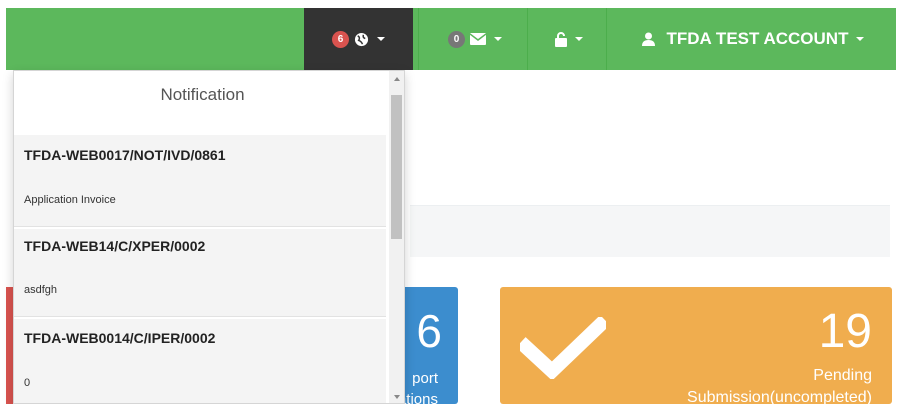 This screenshot has height=404, width=905. What do you see at coordinates (842, 375) in the screenshot?
I see `stat-label-line1: Pending` at bounding box center [842, 375].